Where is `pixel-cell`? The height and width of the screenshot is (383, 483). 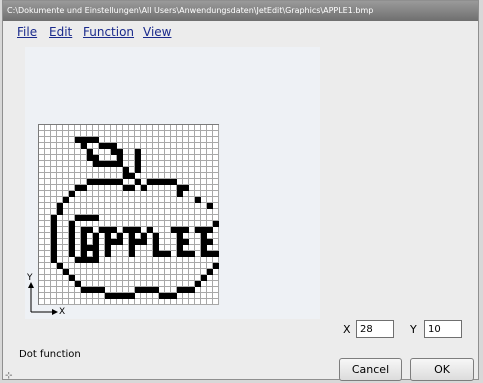
pixel-cell is located at coordinates (216, 302).